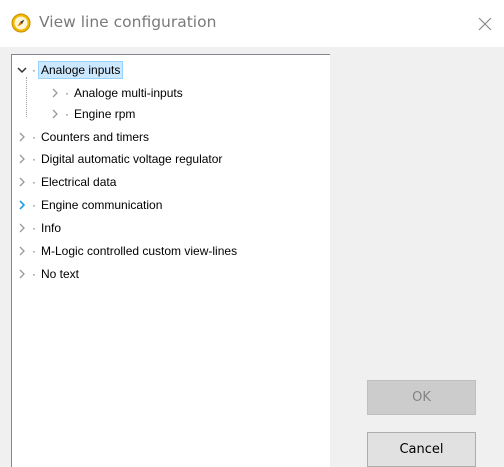 The image size is (504, 467). I want to click on tree-node-counters-and-timers: · Counters and timers, so click(84, 137).